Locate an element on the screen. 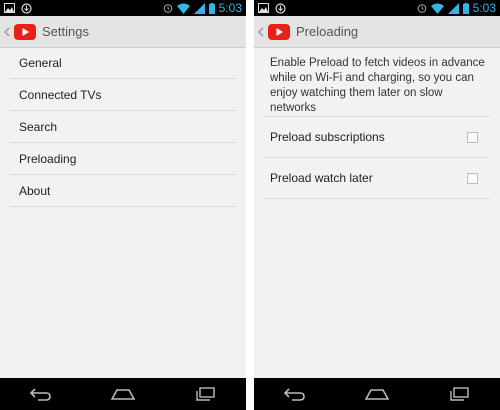  settings-item-general: General is located at coordinates (123, 63).